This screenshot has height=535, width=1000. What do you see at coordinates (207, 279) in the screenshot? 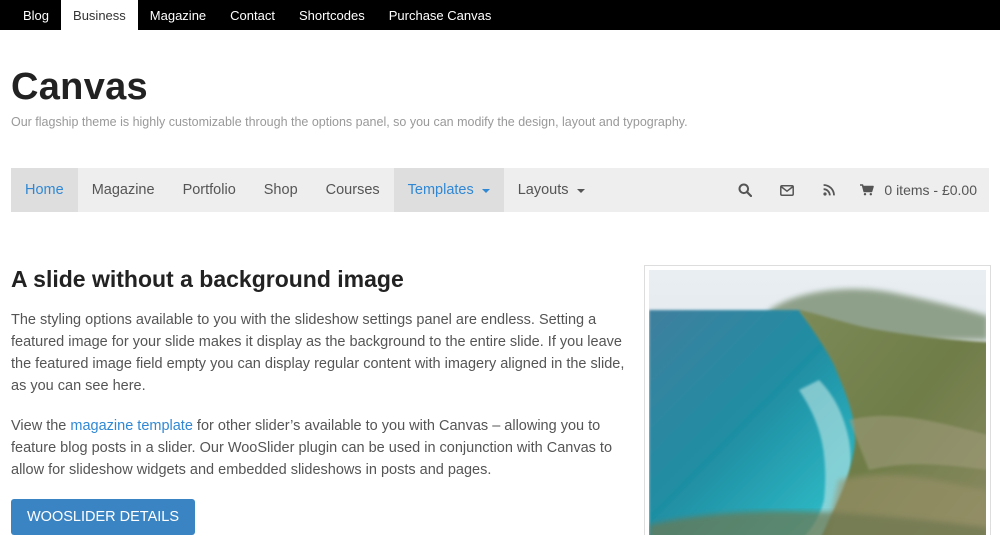
I see `slide-title: A slide without a background image` at bounding box center [207, 279].